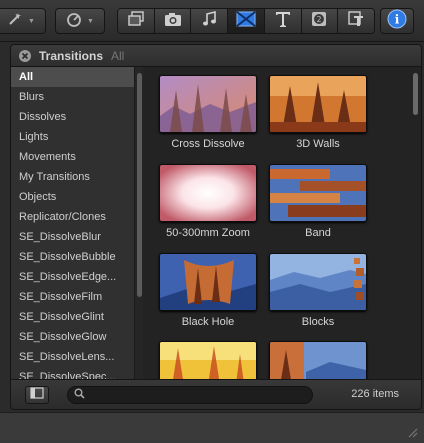 This screenshot has width=424, height=443. I want to click on speedometer-icon, so click(74, 21).